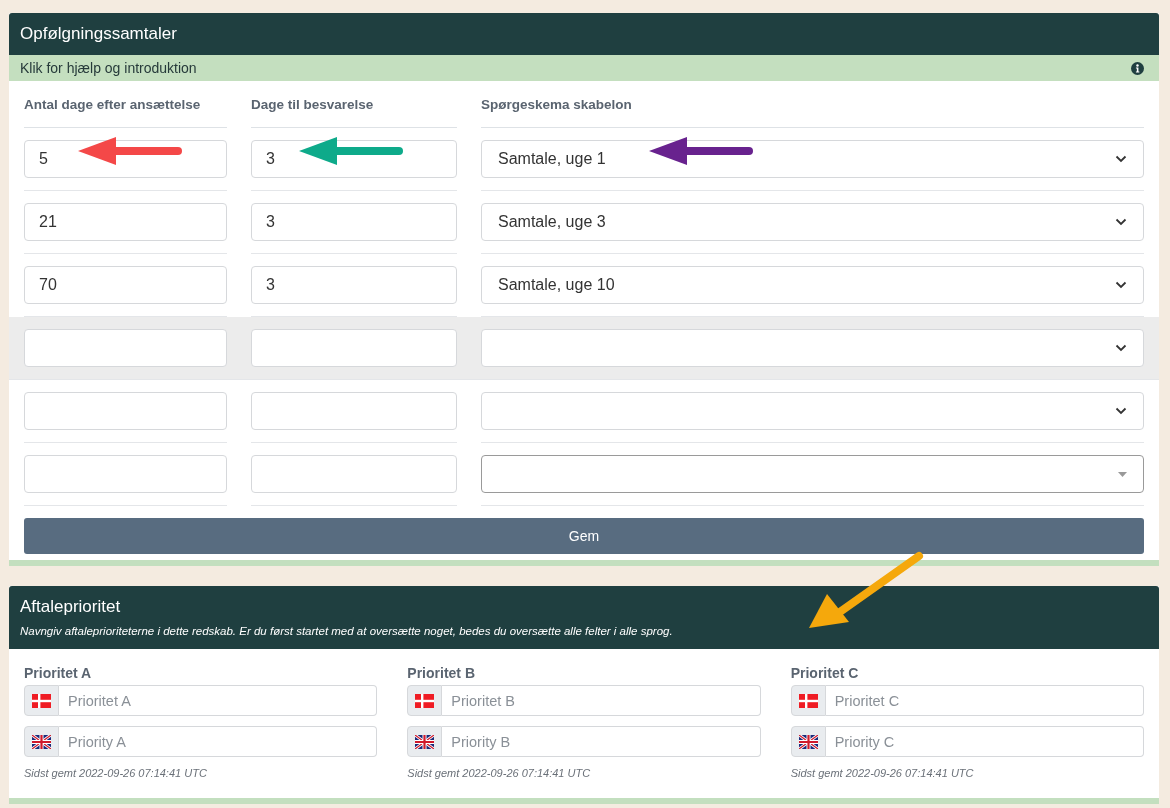 The image size is (1170, 808). Describe the element at coordinates (556, 285) in the screenshot. I see `select-value: Samtale, uge 10` at that location.